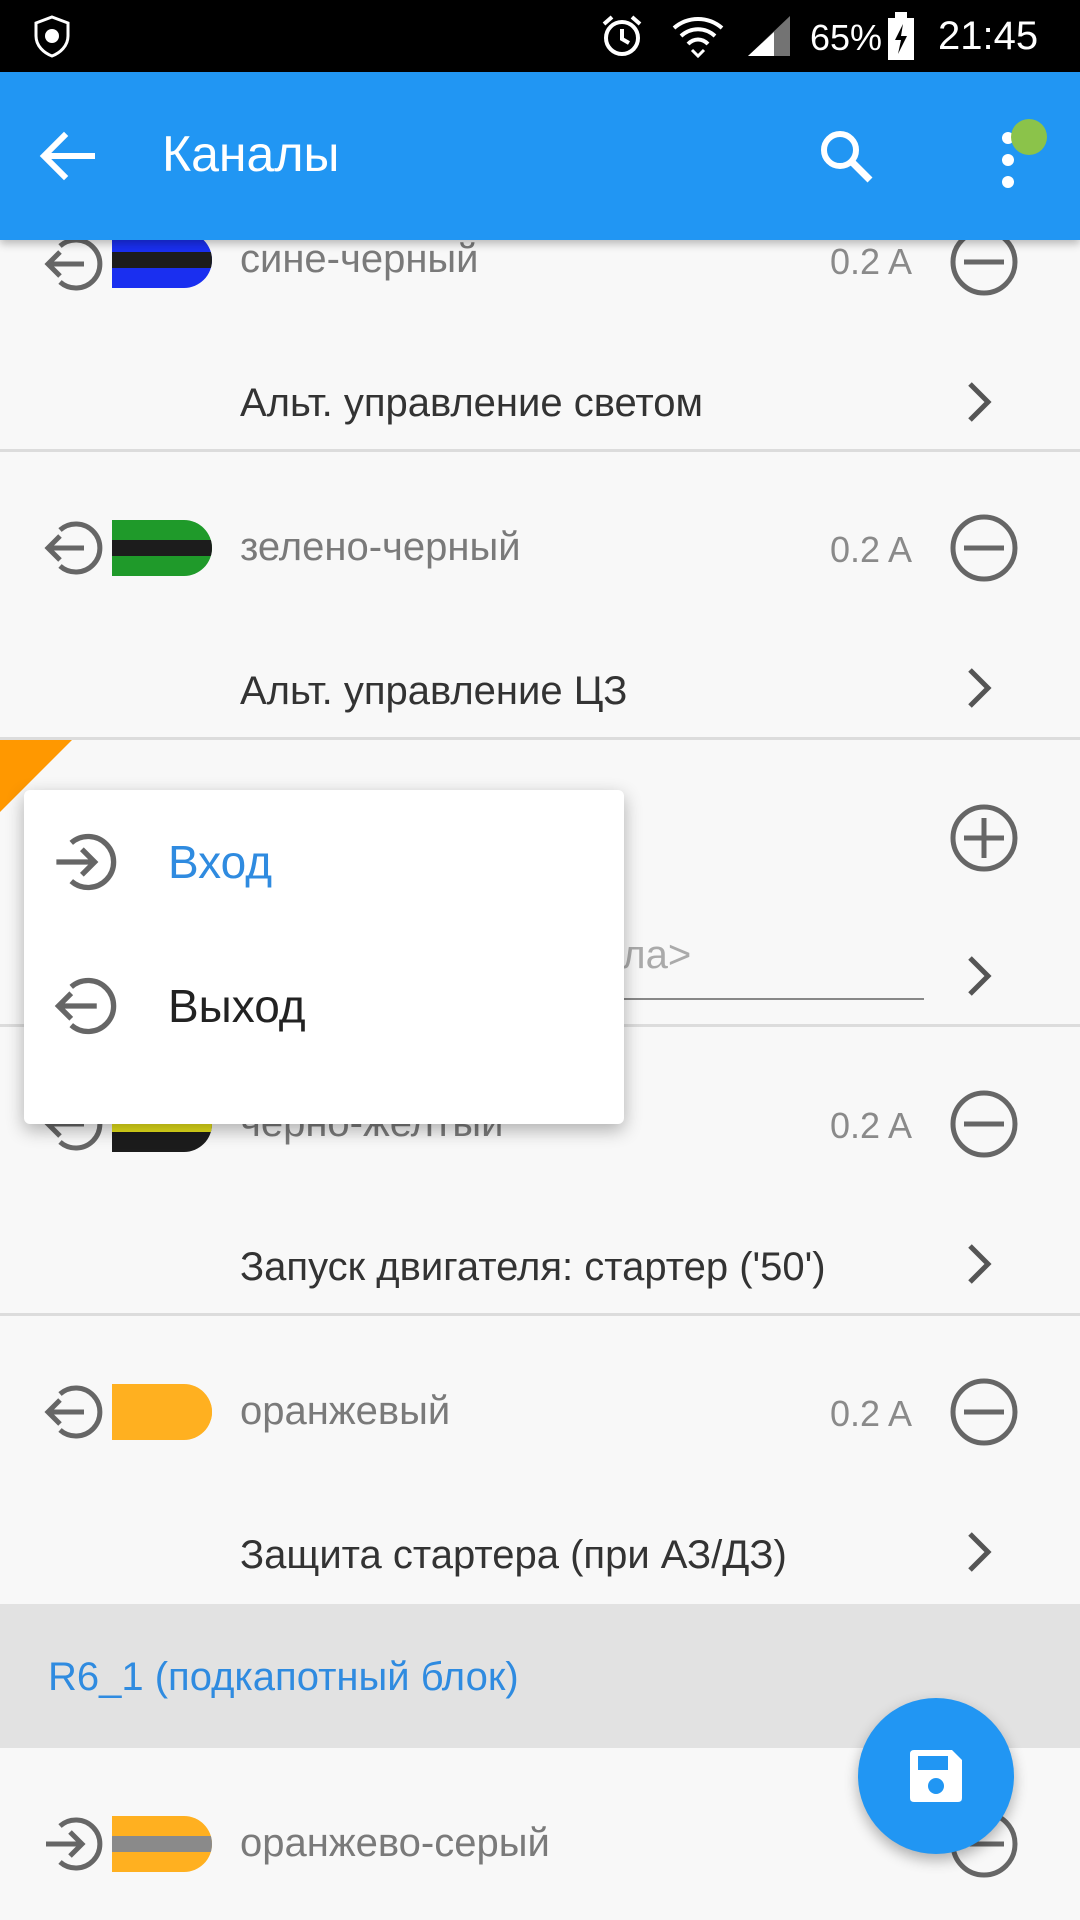 Image resolution: width=1080 pixels, height=1920 pixels. Describe the element at coordinates (988, 36) in the screenshot. I see `status-time: 21:45` at that location.